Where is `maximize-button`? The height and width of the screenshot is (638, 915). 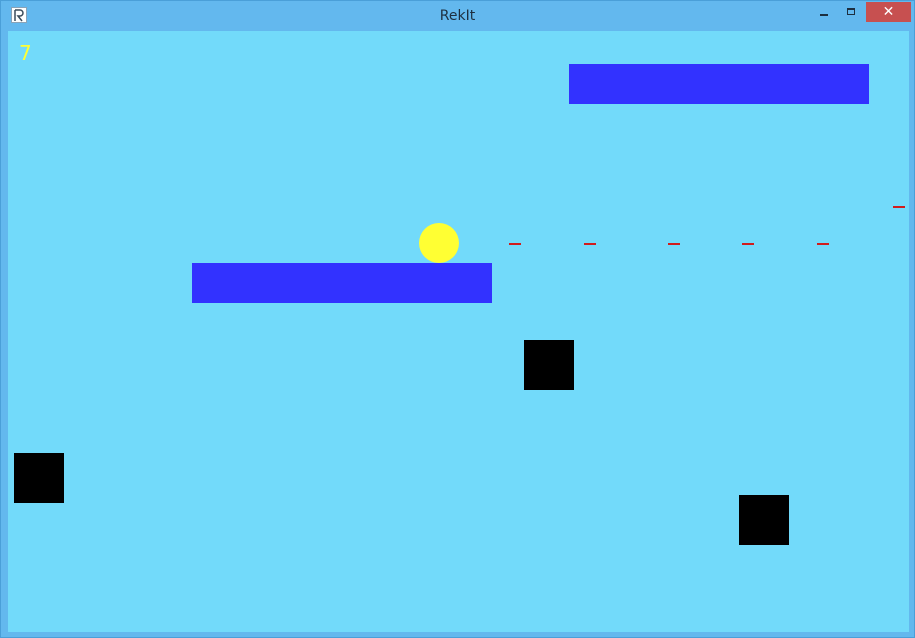 maximize-button is located at coordinates (850, 12).